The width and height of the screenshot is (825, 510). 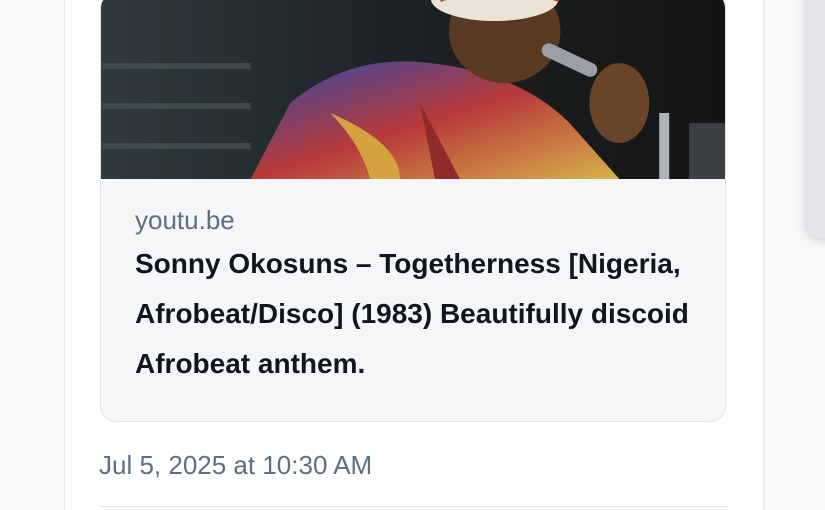 What do you see at coordinates (815, 119) in the screenshot?
I see `side-panel-edge` at bounding box center [815, 119].